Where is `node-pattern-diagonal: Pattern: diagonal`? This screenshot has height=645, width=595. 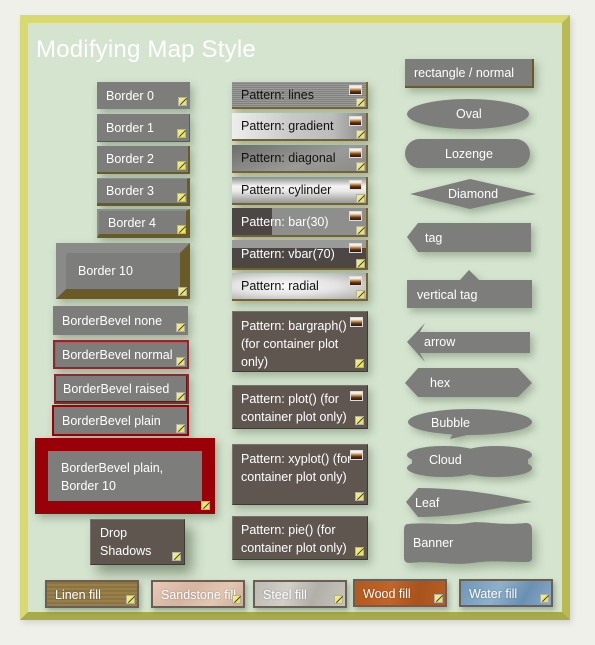
node-pattern-diagonal: Pattern: diagonal is located at coordinates (300, 159).